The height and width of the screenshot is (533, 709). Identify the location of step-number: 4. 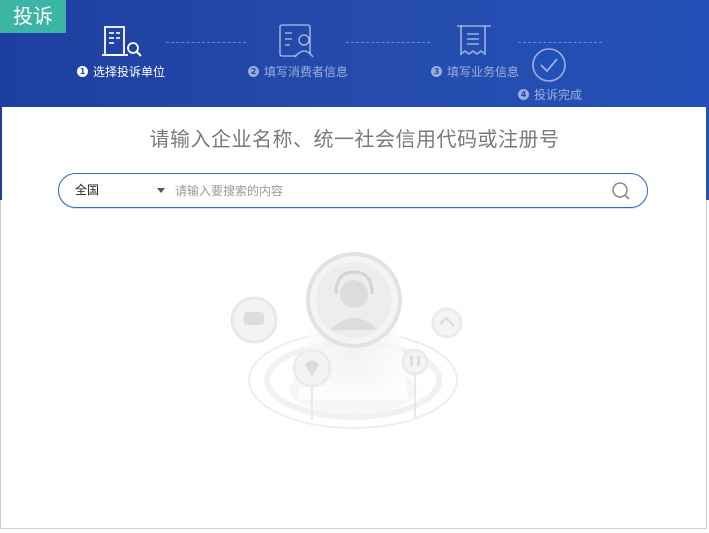
(523, 94).